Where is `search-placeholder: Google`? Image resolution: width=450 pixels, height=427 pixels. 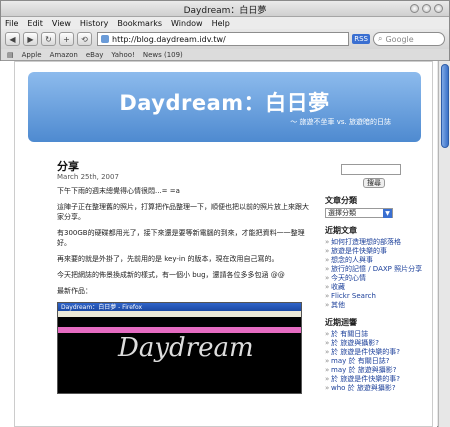 search-placeholder: Google is located at coordinates (399, 39).